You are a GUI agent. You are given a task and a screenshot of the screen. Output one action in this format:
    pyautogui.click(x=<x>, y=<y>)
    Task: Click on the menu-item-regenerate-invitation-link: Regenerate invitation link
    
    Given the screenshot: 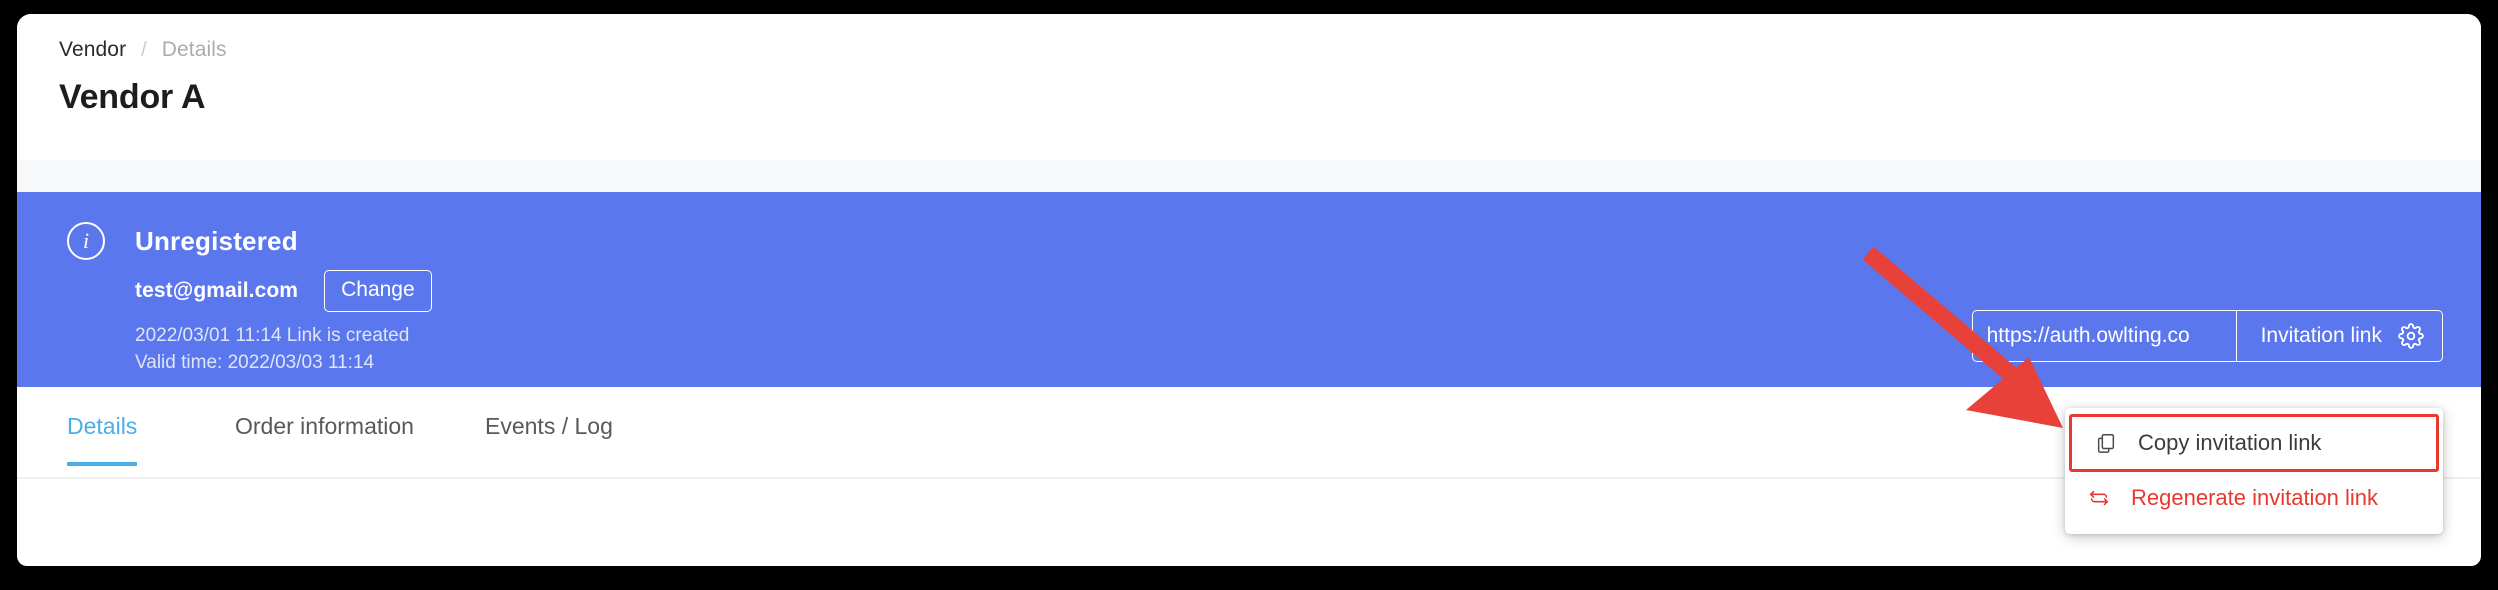 What is the action you would take?
    pyautogui.click(x=2254, y=498)
    